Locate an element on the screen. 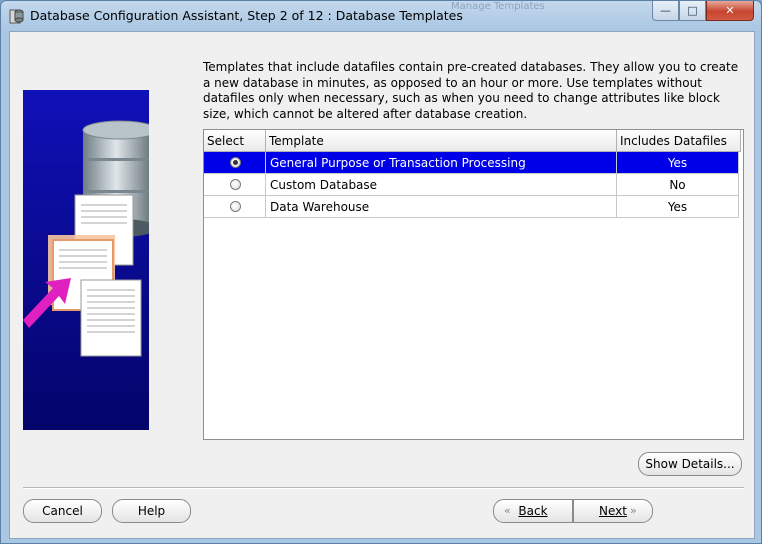  maximize-button: □ is located at coordinates (692, 11).